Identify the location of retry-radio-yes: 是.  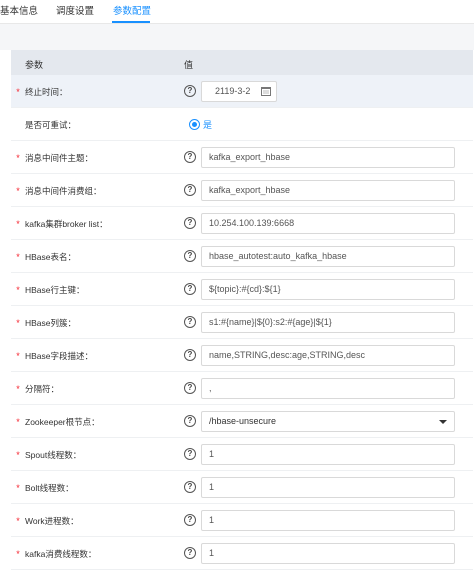
(200, 124).